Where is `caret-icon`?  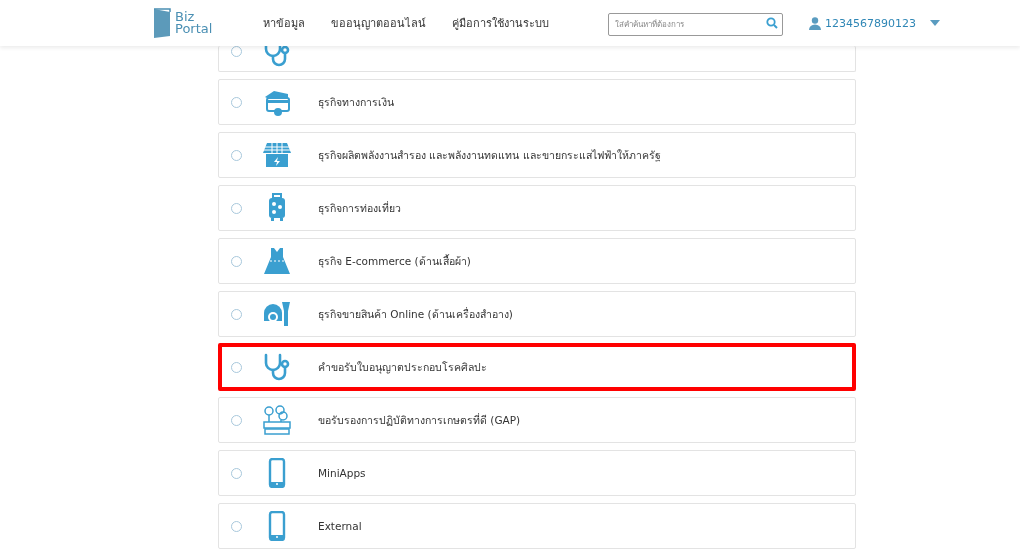
caret-icon is located at coordinates (935, 23).